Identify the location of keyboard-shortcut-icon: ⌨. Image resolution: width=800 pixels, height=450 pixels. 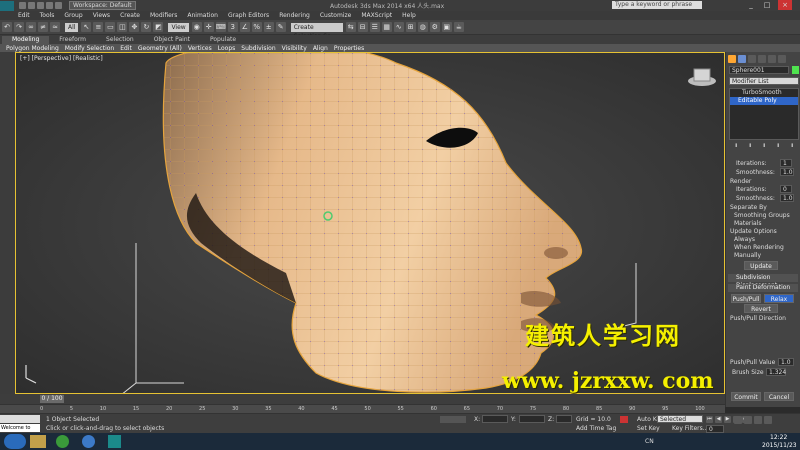
(220, 27).